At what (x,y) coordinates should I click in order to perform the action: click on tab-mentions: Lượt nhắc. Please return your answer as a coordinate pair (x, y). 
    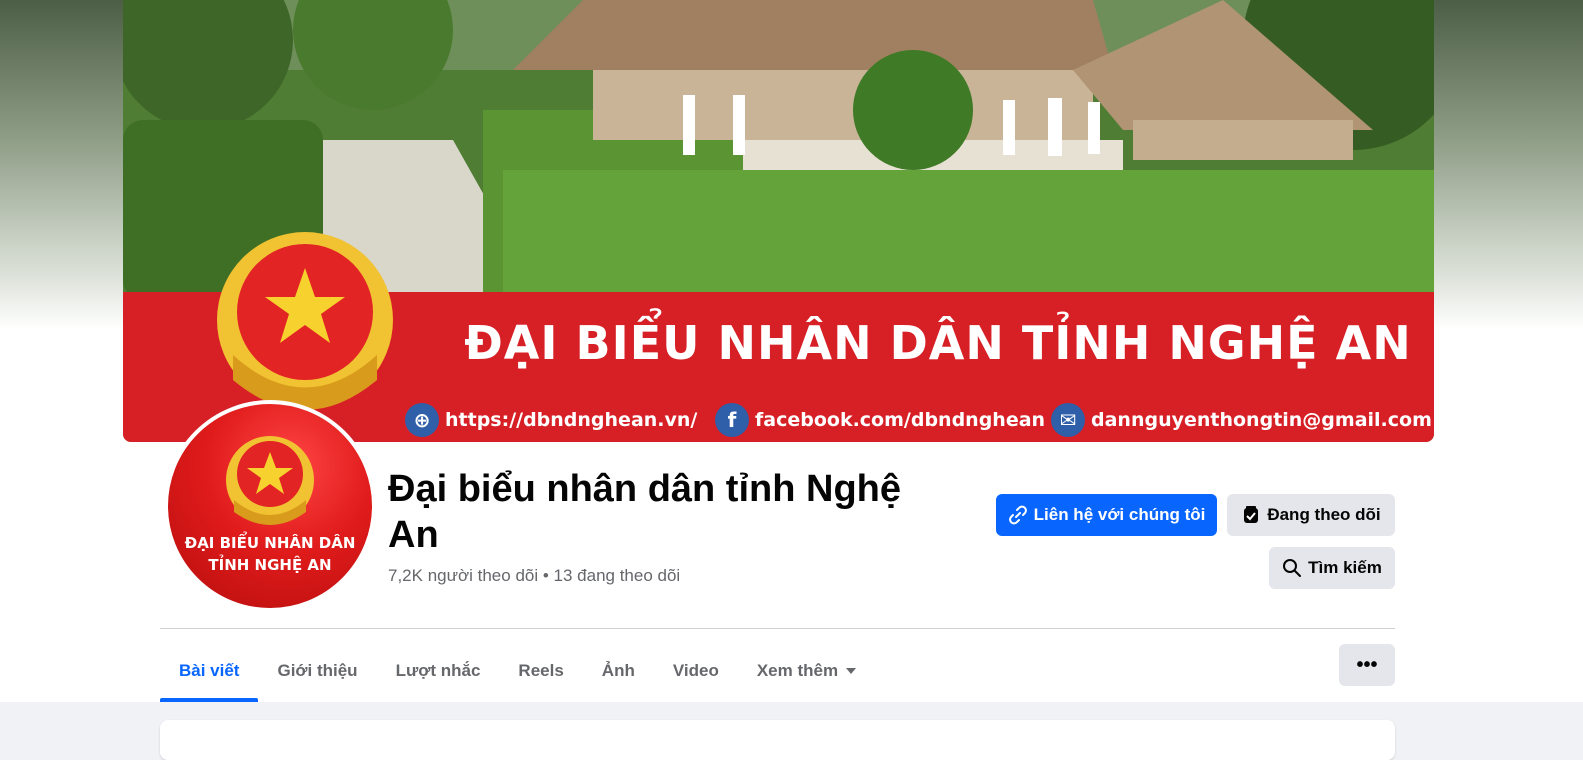
    Looking at the image, I should click on (438, 671).